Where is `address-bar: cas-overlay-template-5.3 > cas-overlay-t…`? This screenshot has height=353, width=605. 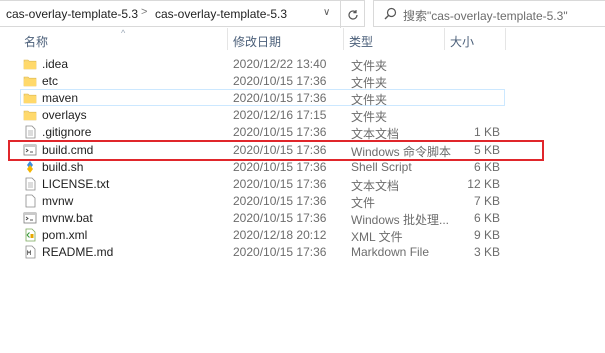
address-bar: cas-overlay-template-5.3 > cas-overlay-t… is located at coordinates (182, 14).